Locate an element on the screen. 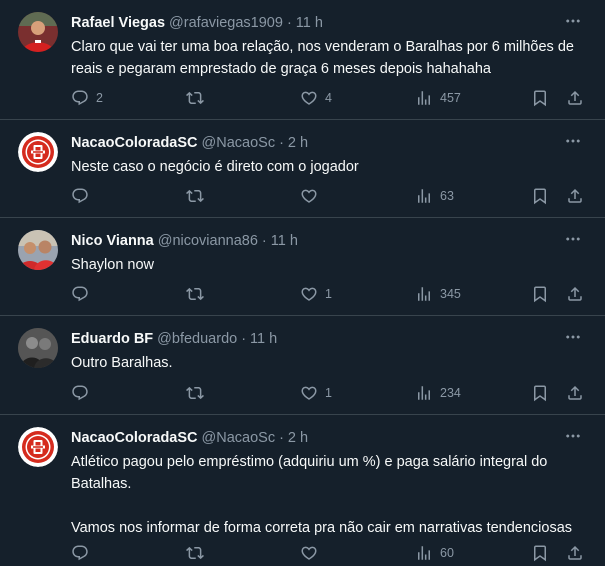 The image size is (605, 566). like-button: 4 is located at coordinates (316, 98).